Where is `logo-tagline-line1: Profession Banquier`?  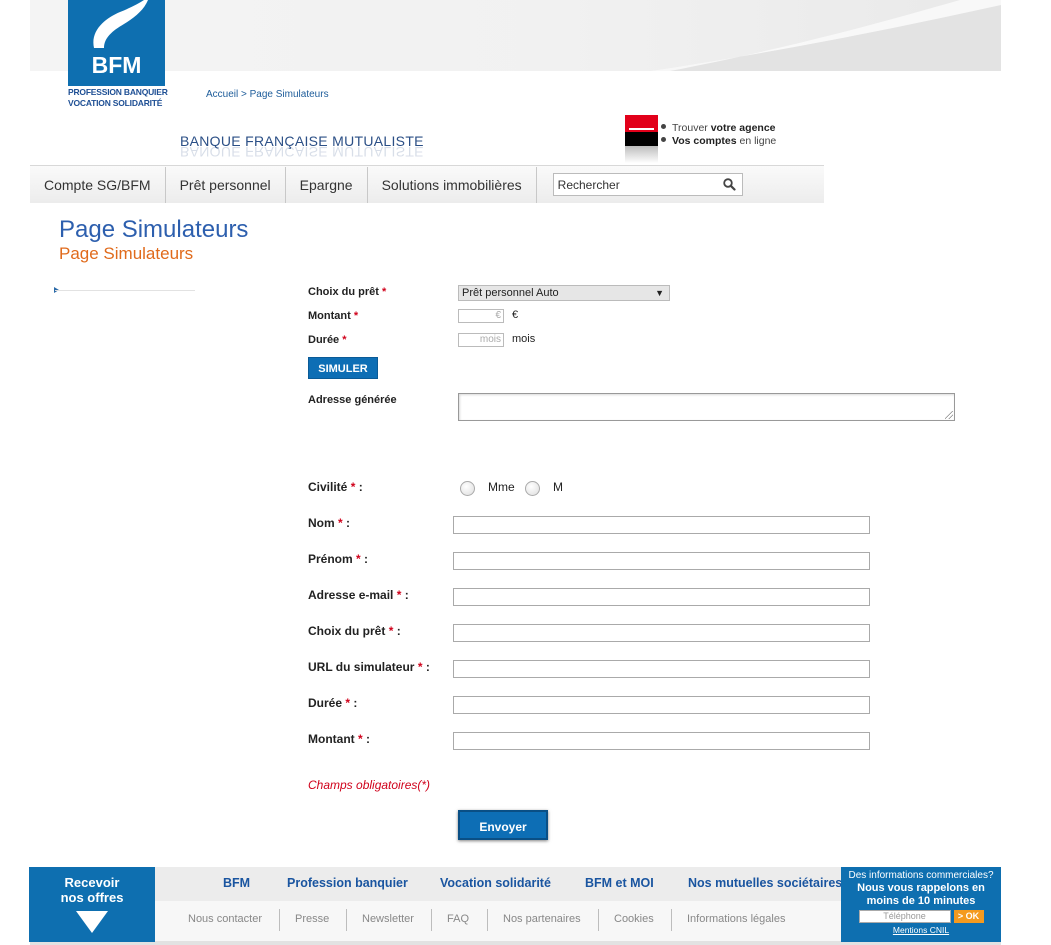 logo-tagline-line1: Profession Banquier is located at coordinates (118, 92).